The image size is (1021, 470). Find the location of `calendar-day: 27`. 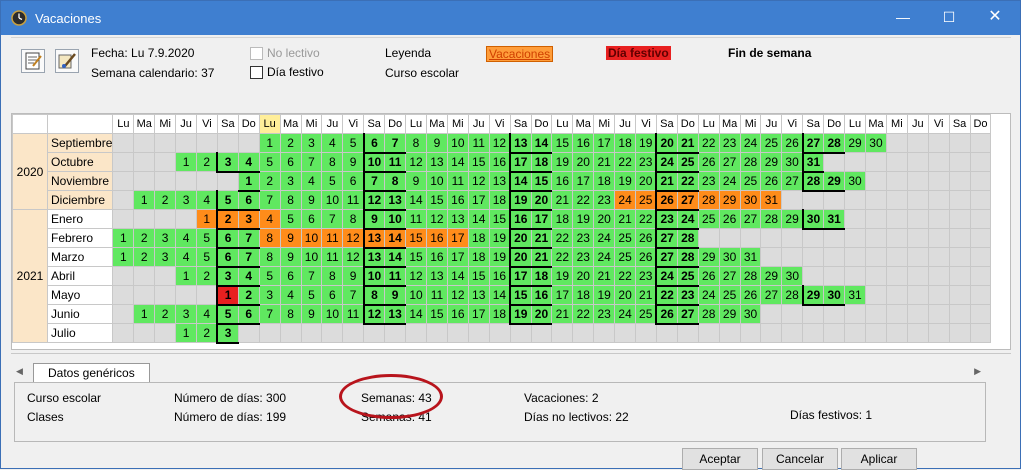

calendar-day: 27 is located at coordinates (792, 181).